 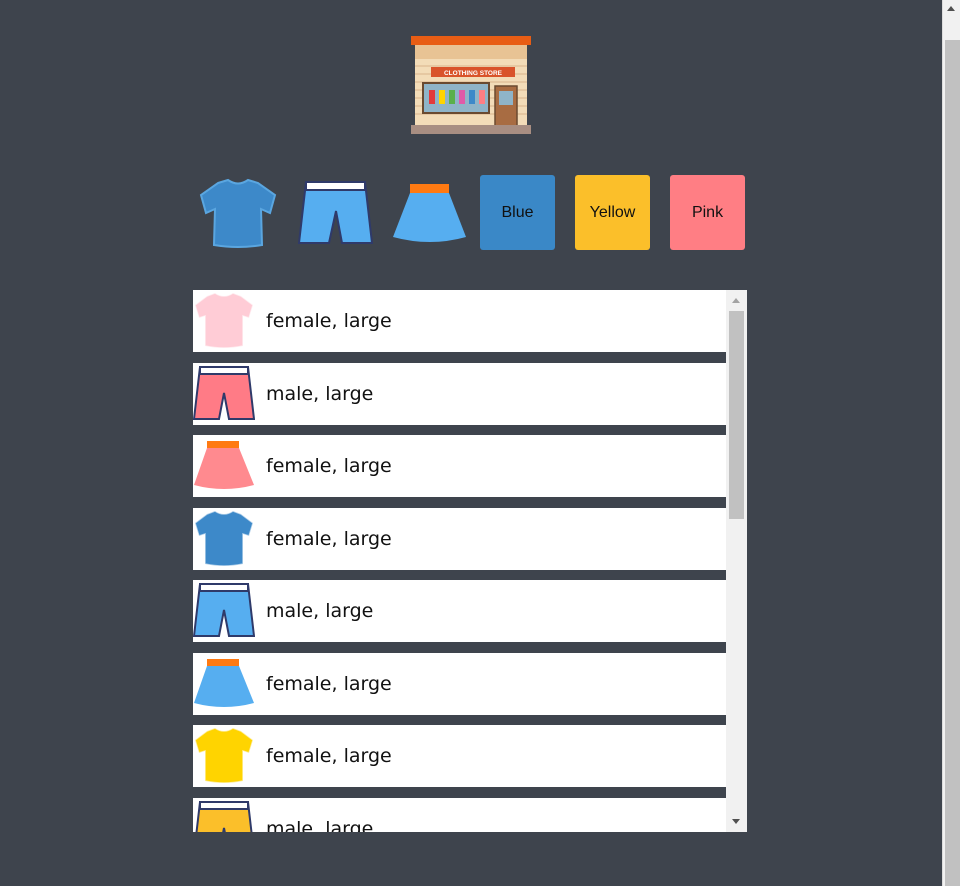 I want to click on filter-shorts-button, so click(x=335, y=212).